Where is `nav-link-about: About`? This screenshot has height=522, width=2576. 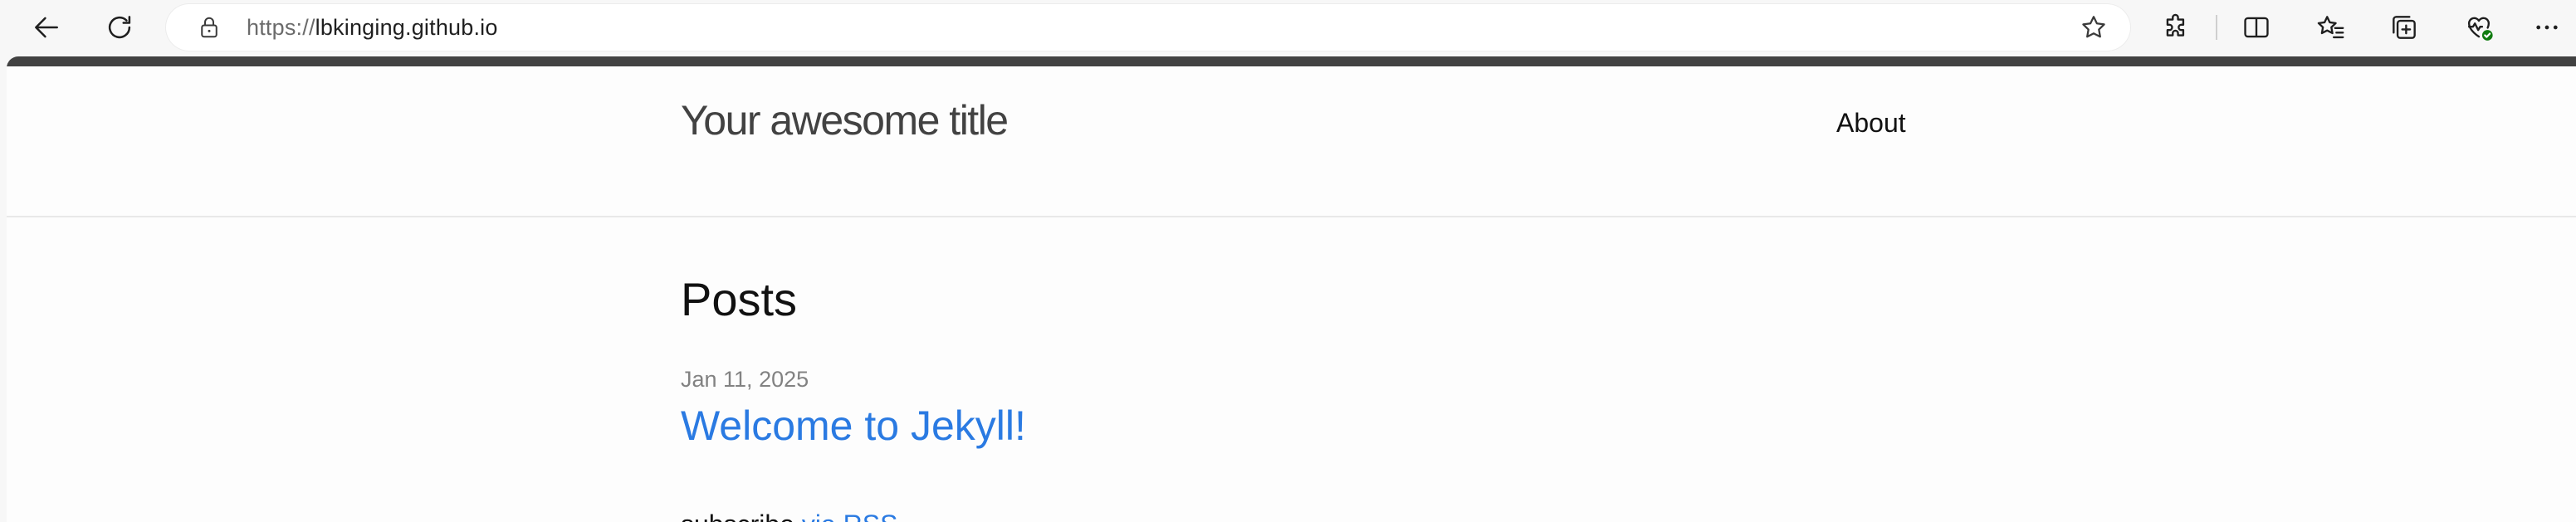 nav-link-about: About is located at coordinates (1871, 123).